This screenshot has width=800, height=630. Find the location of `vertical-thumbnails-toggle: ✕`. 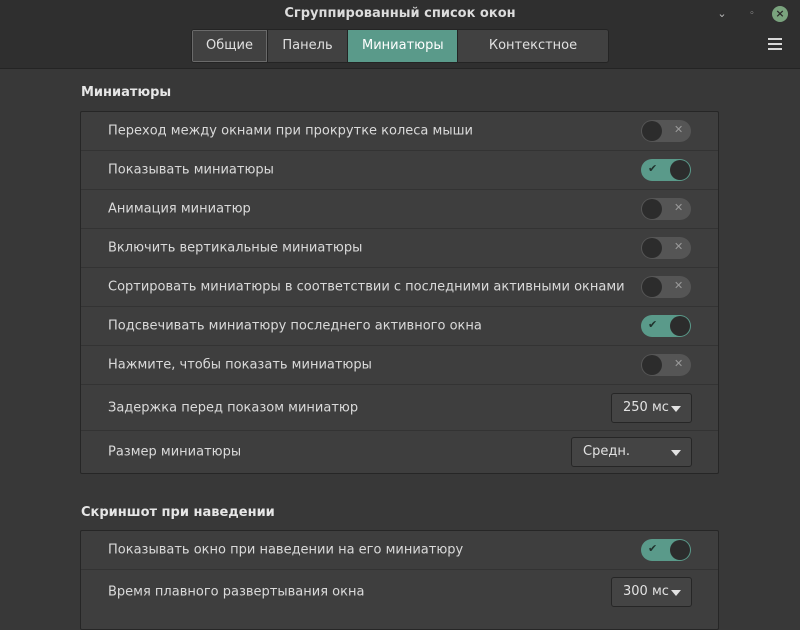

vertical-thumbnails-toggle: ✕ is located at coordinates (666, 248).